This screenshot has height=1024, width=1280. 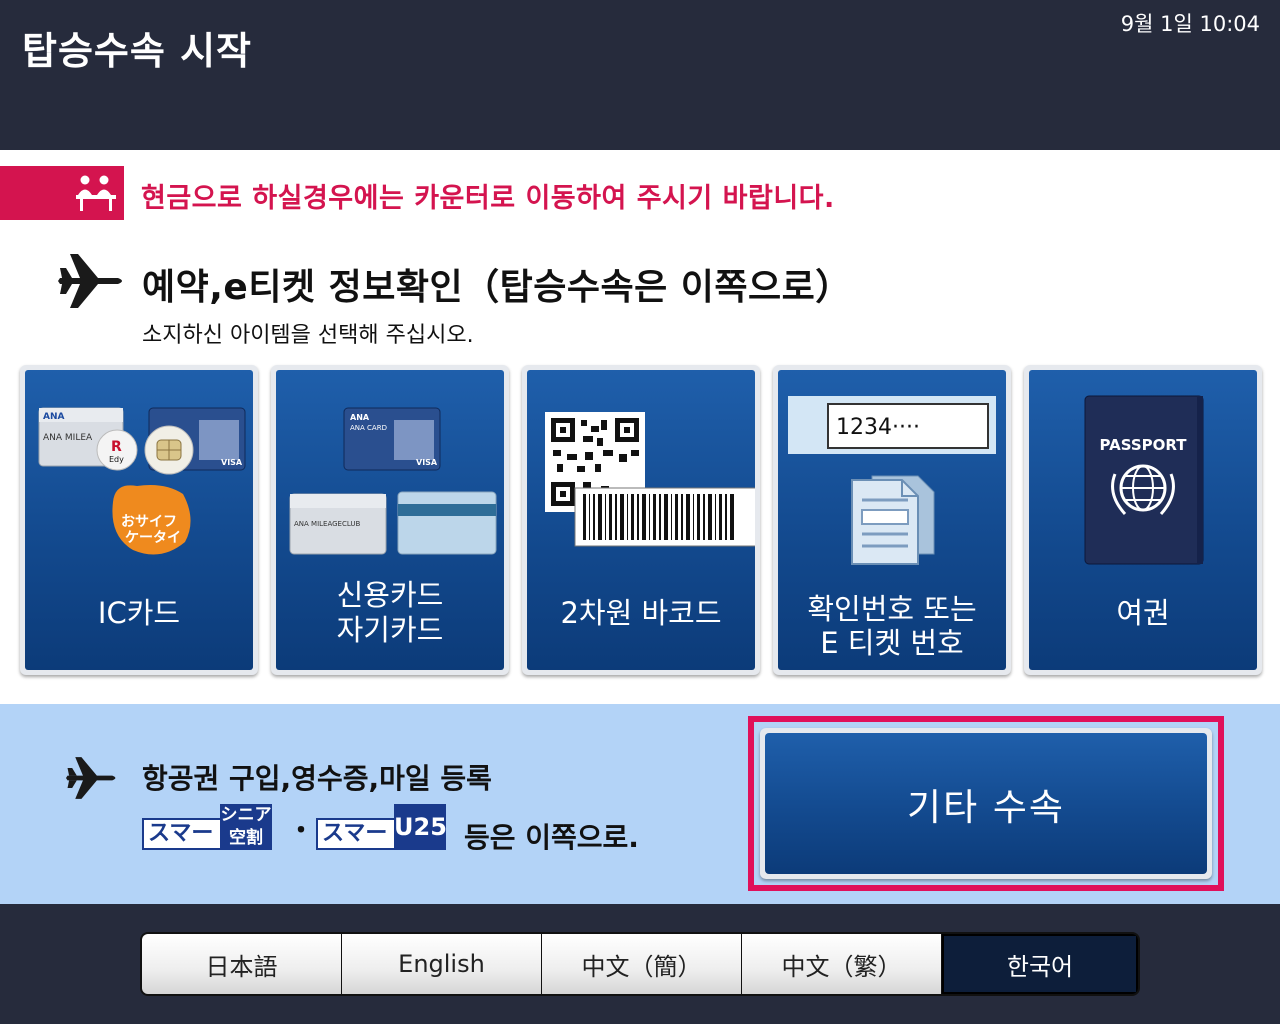 I want to click on lang-simplified-chinese-button: 中文（簡）, so click(x=641, y=964).